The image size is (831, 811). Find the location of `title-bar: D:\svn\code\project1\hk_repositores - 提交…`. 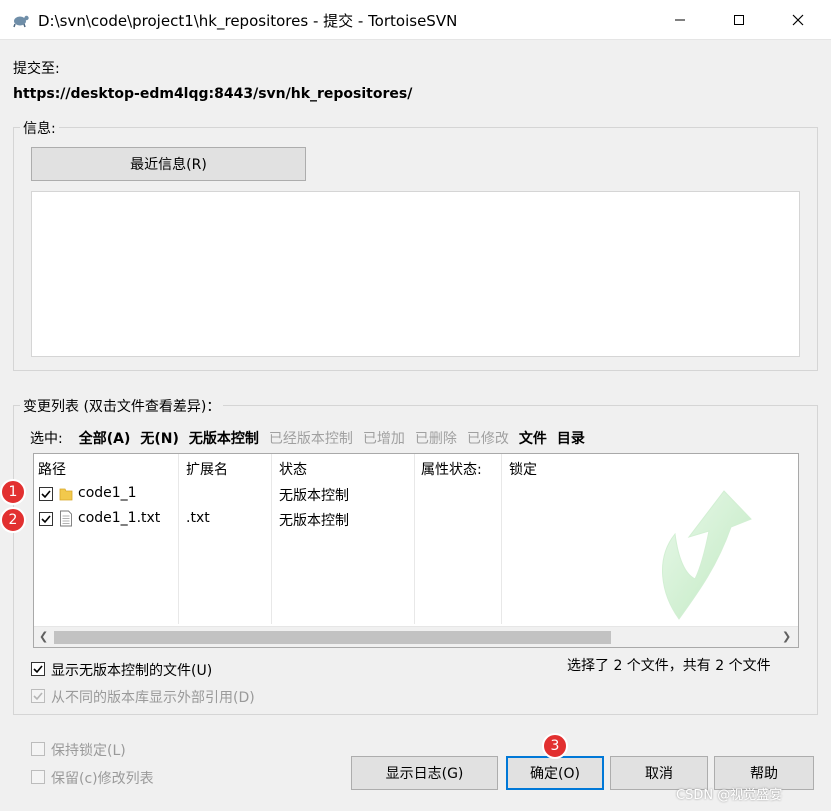

title-bar: D:\svn\code\project1\hk_repositores - 提交… is located at coordinates (415, 20).